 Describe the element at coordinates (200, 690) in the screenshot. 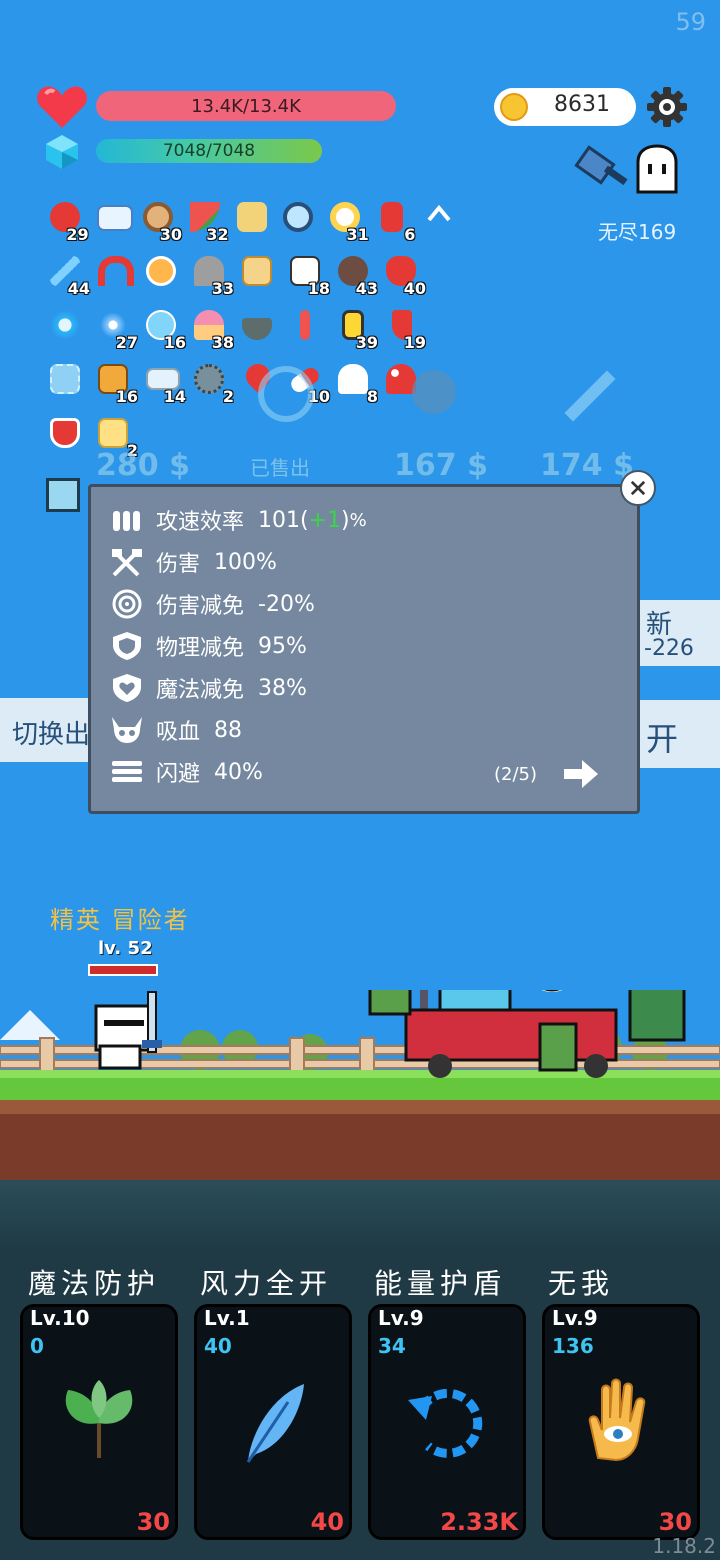

I see `stat-name: 魔法减免` at that location.